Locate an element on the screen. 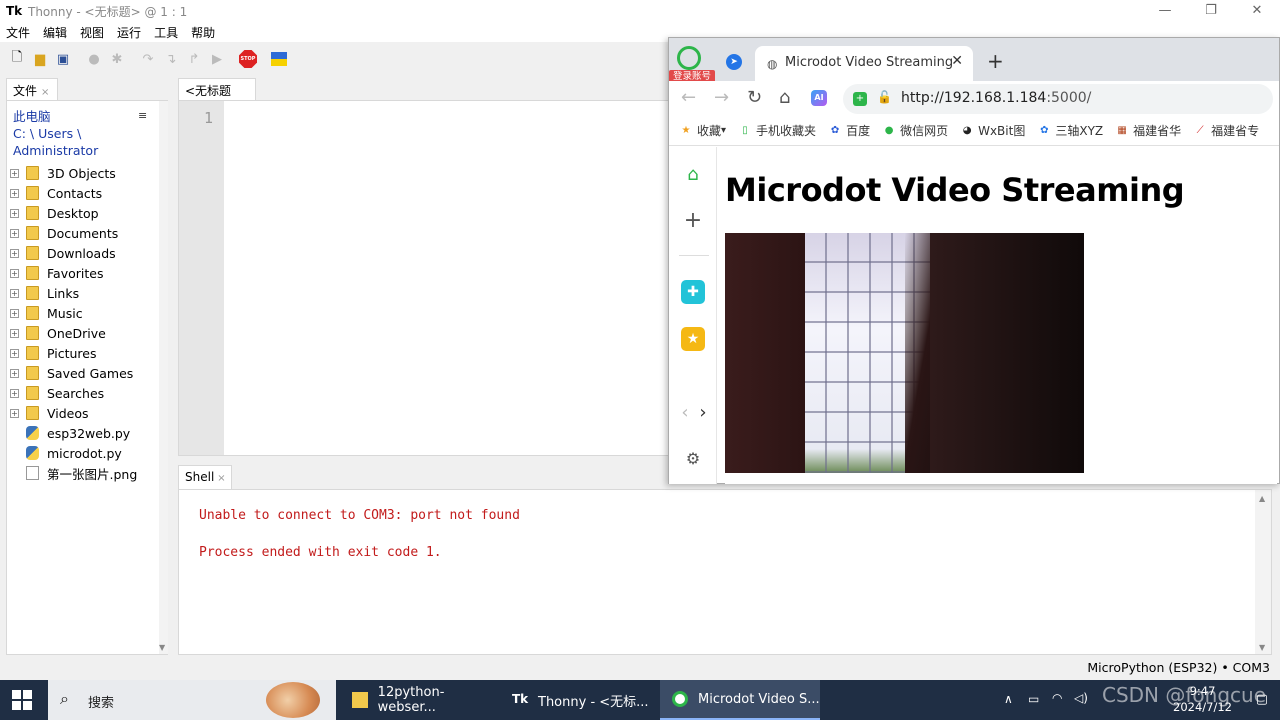  menu-run: 运行 is located at coordinates (129, 32).